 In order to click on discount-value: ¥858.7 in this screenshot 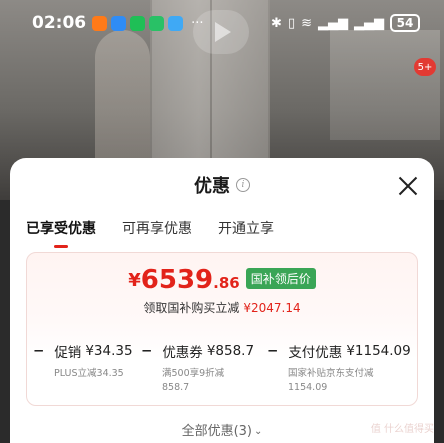, I will do `click(230, 351)`.